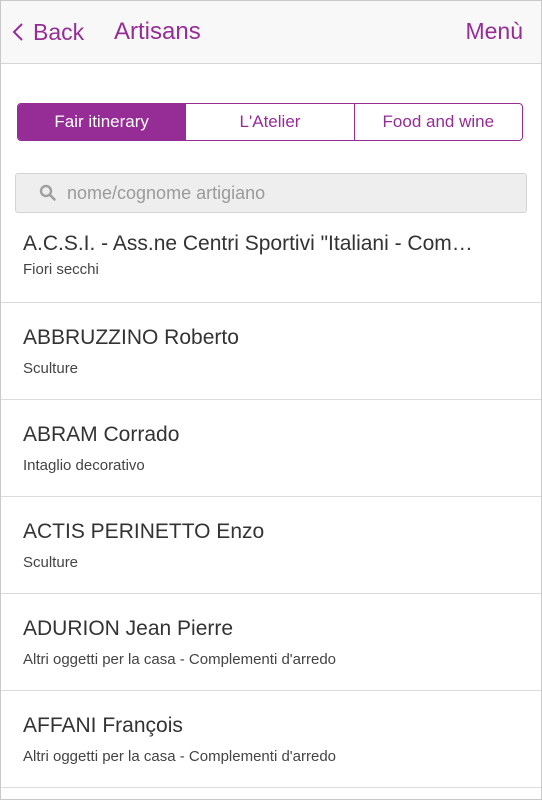 The height and width of the screenshot is (800, 542). What do you see at coordinates (101, 434) in the screenshot?
I see `artisan-name: ABRAM Corrado` at bounding box center [101, 434].